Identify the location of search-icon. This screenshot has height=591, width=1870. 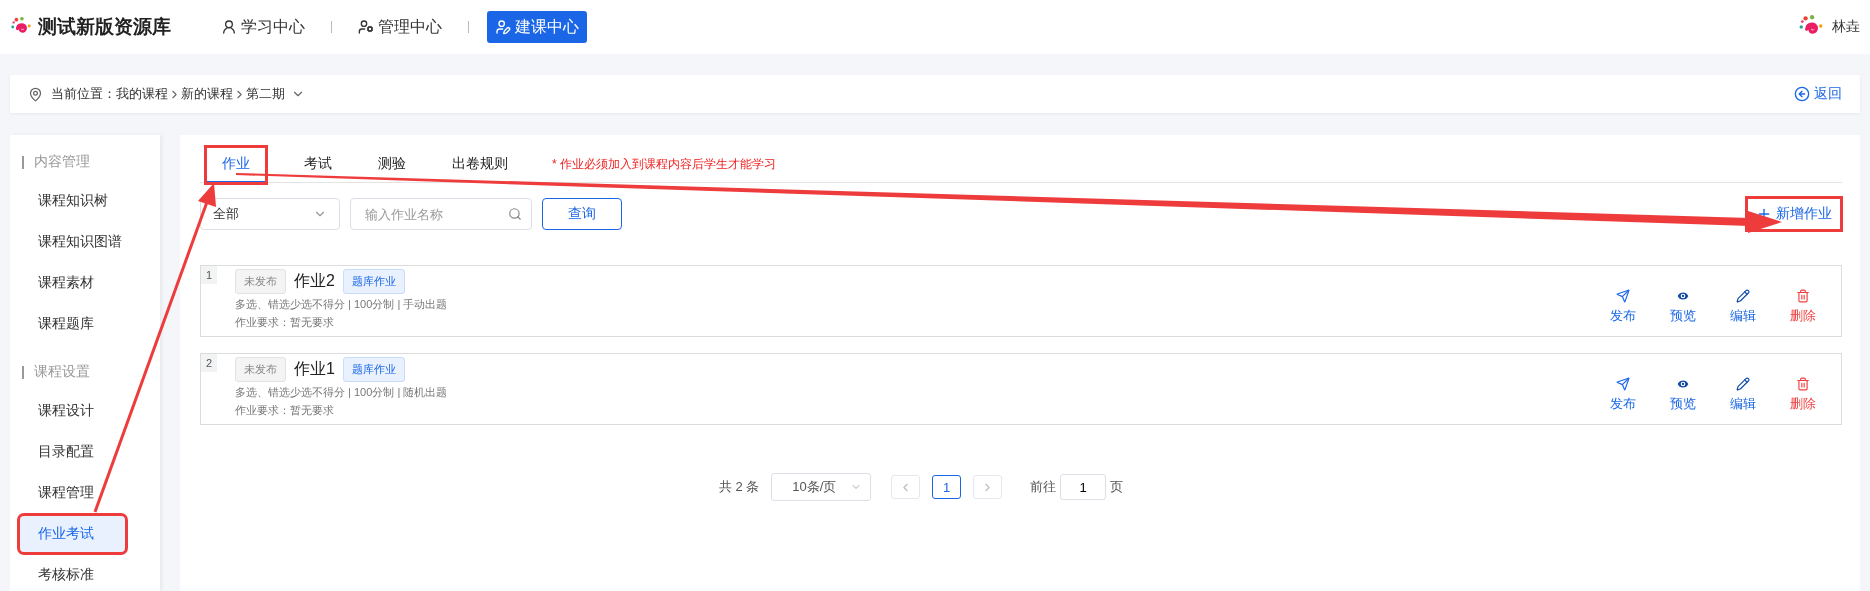
(515, 214).